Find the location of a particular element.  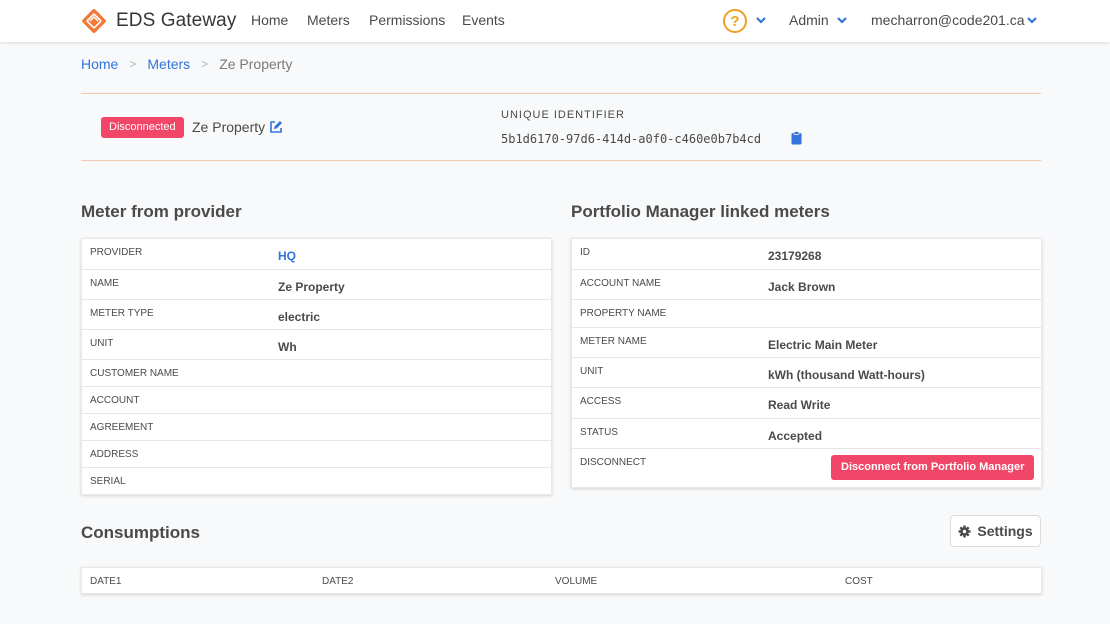

table-row: SERIAL is located at coordinates (316, 481).